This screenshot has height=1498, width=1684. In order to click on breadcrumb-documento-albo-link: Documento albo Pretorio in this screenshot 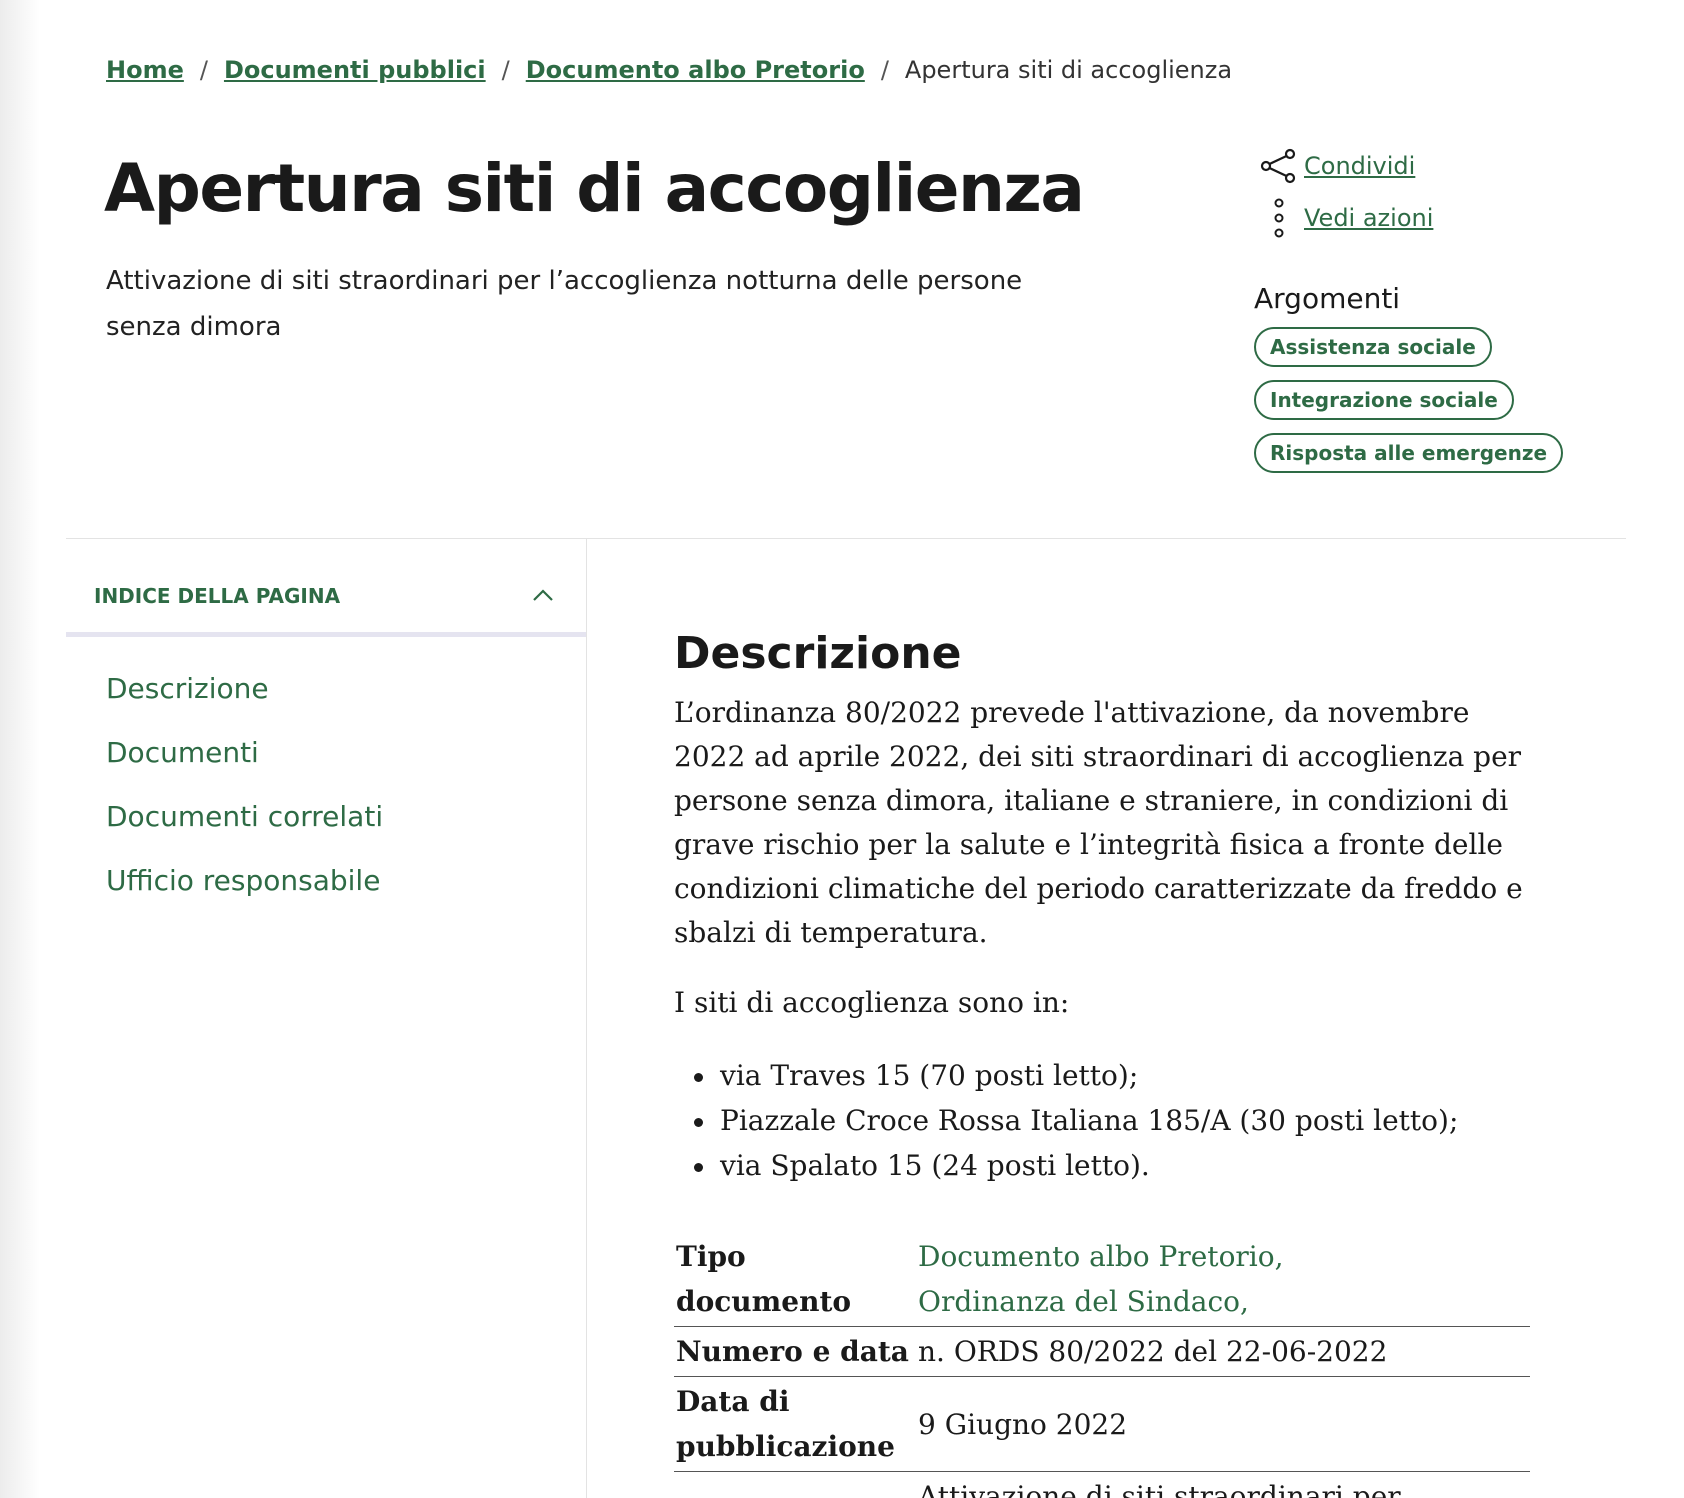, I will do `click(695, 70)`.